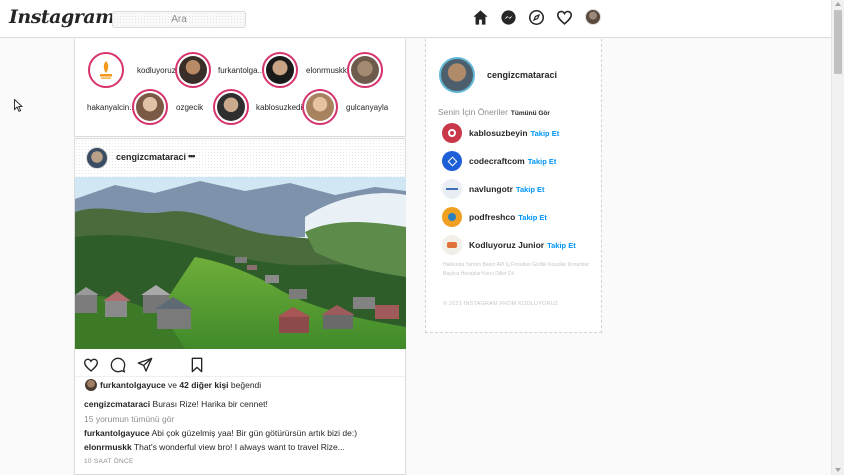 The image size is (844, 475). I want to click on scrollbar-thumb, so click(838, 42).